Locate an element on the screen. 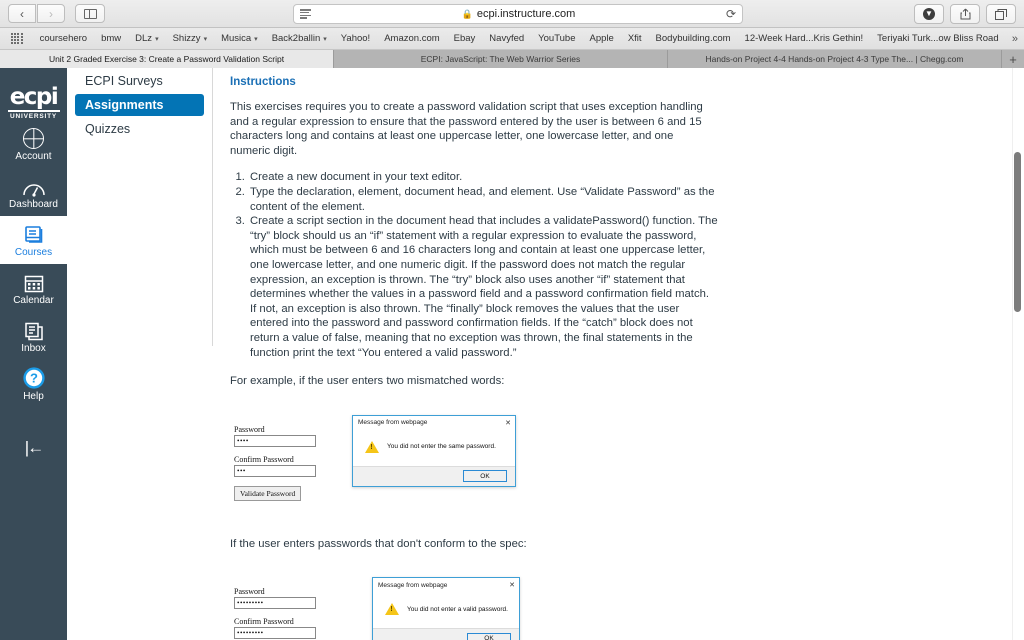 The width and height of the screenshot is (1024, 640). bookmark-youtube: YouTube is located at coordinates (556, 38).